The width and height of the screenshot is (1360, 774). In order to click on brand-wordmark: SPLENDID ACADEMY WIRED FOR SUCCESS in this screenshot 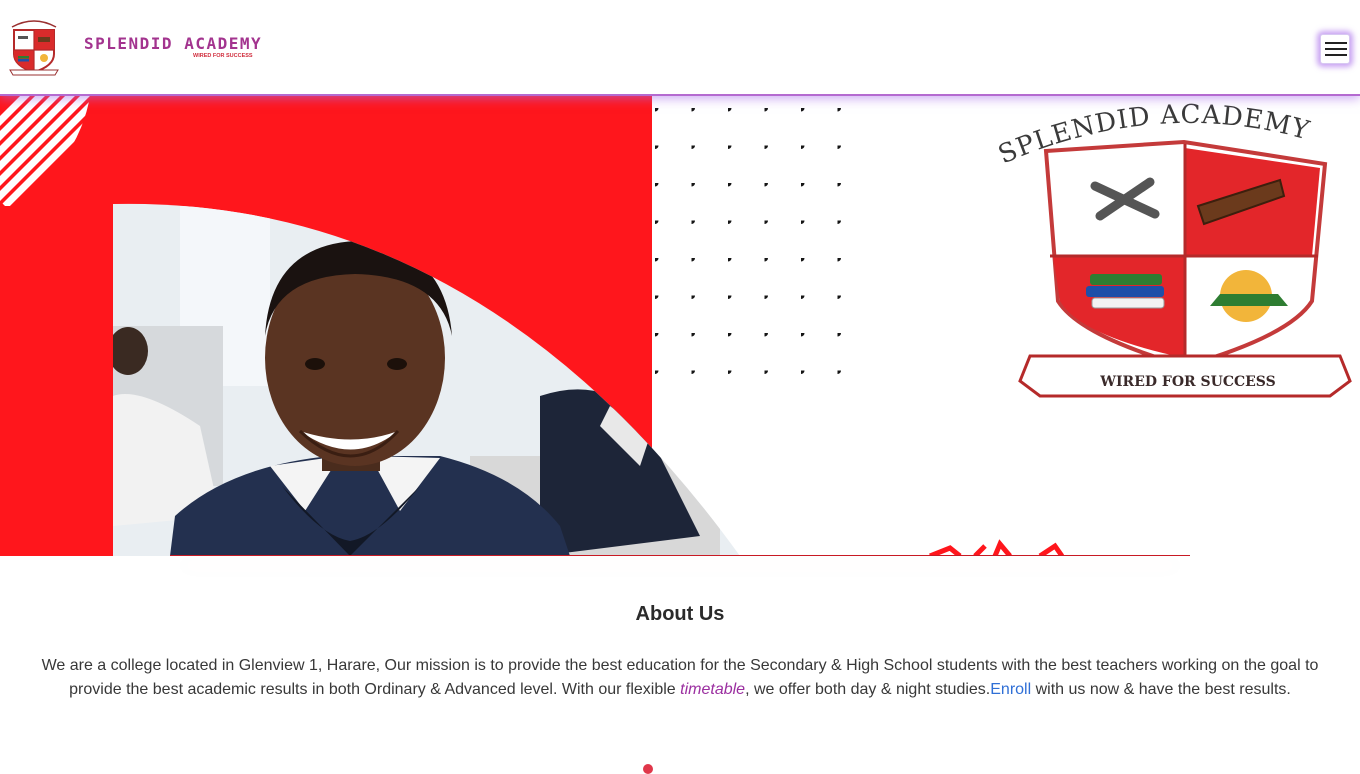, I will do `click(173, 49)`.